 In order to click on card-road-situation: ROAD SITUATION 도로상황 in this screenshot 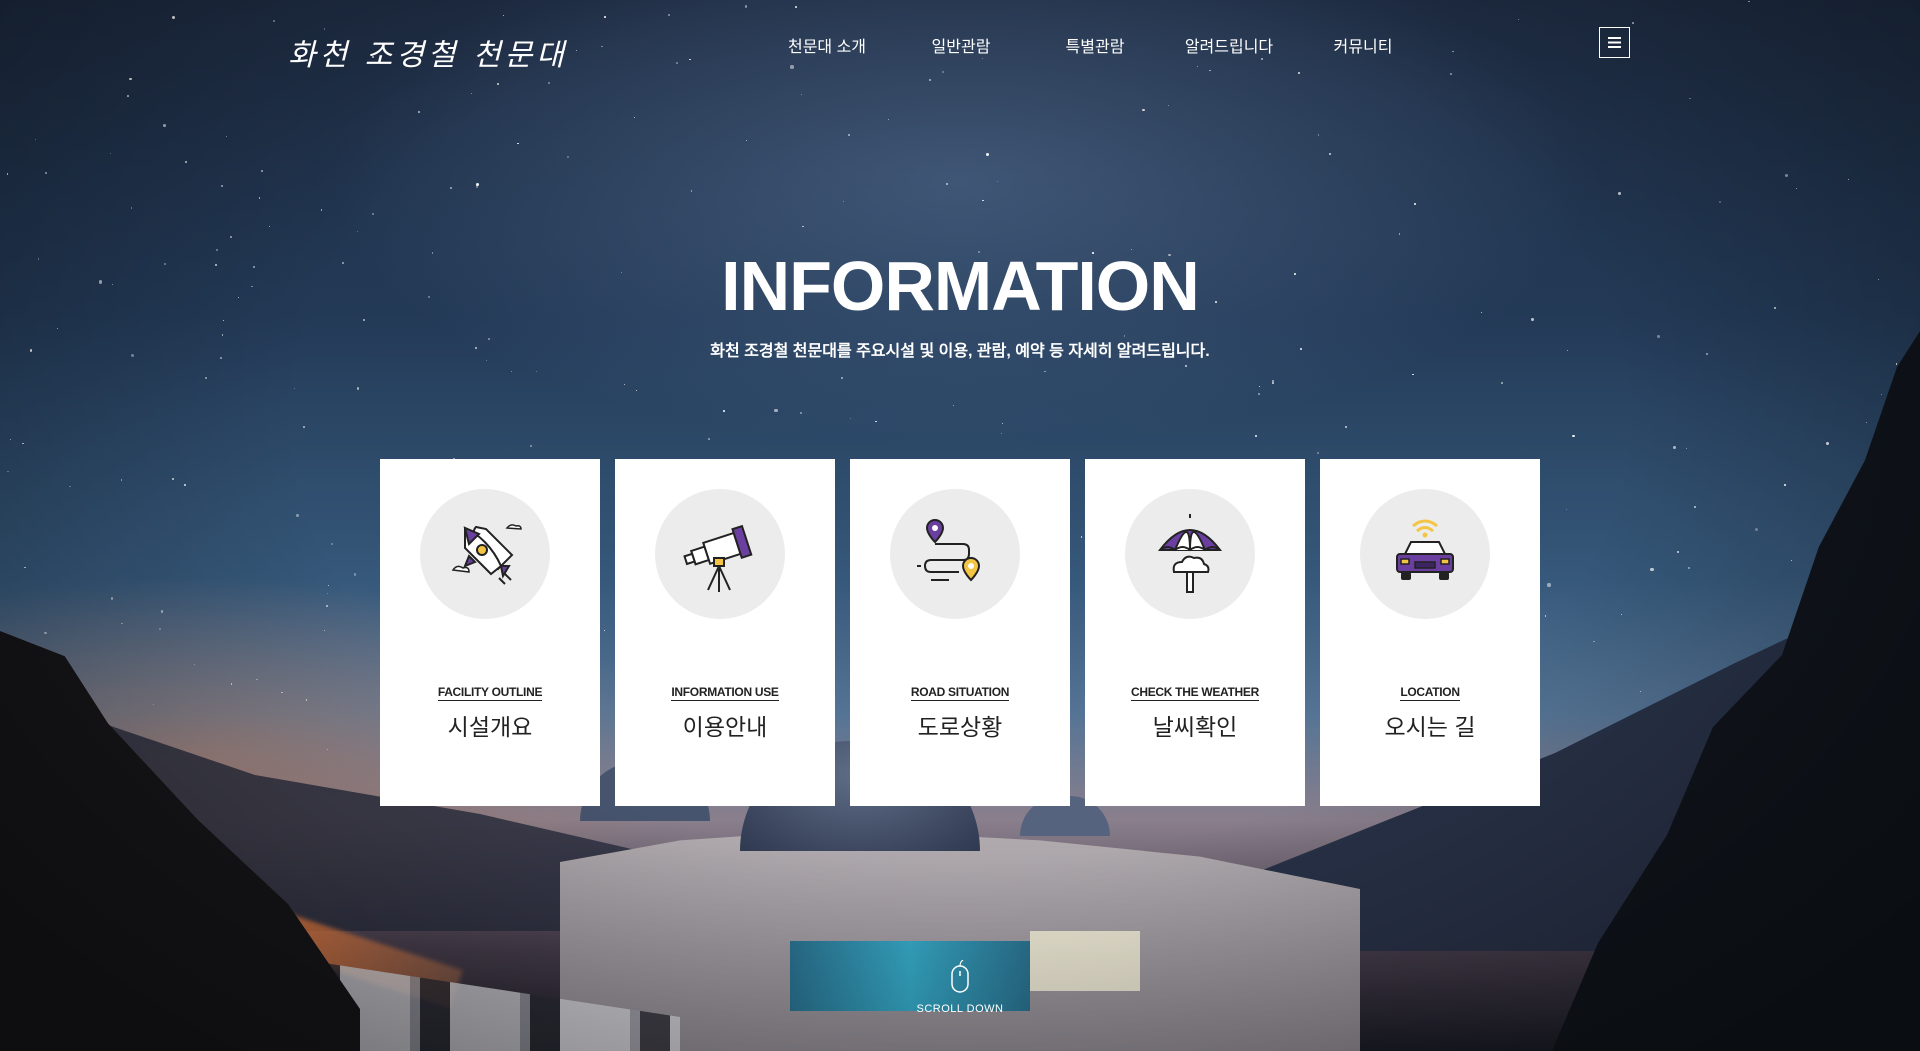, I will do `click(960, 632)`.